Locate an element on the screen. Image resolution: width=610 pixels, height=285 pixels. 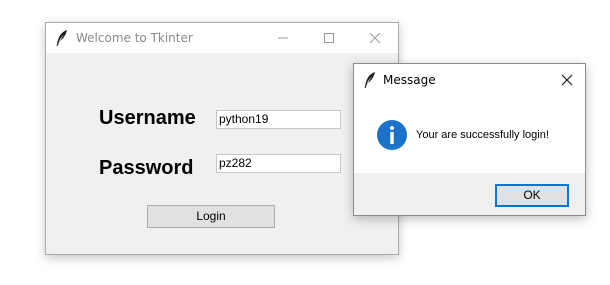
minimize-icon is located at coordinates (283, 38).